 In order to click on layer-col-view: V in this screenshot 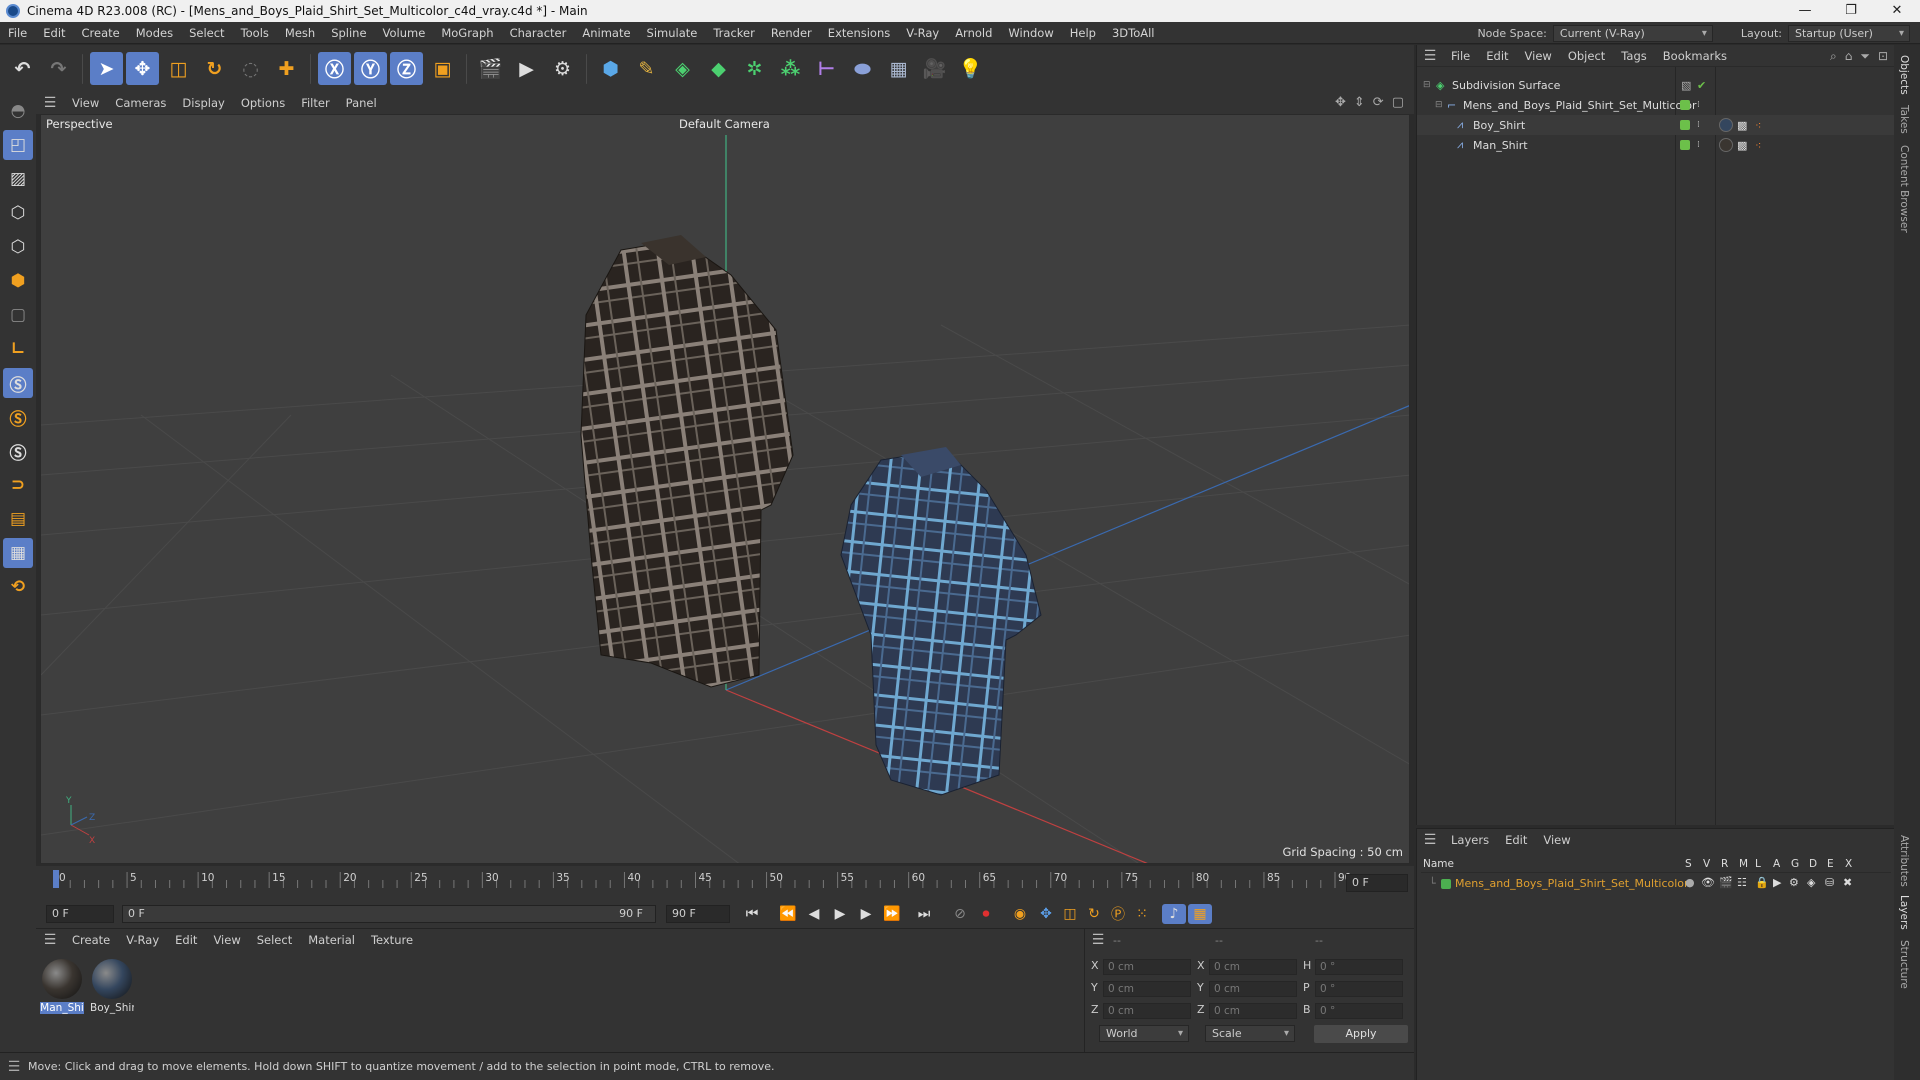, I will do `click(1706, 864)`.